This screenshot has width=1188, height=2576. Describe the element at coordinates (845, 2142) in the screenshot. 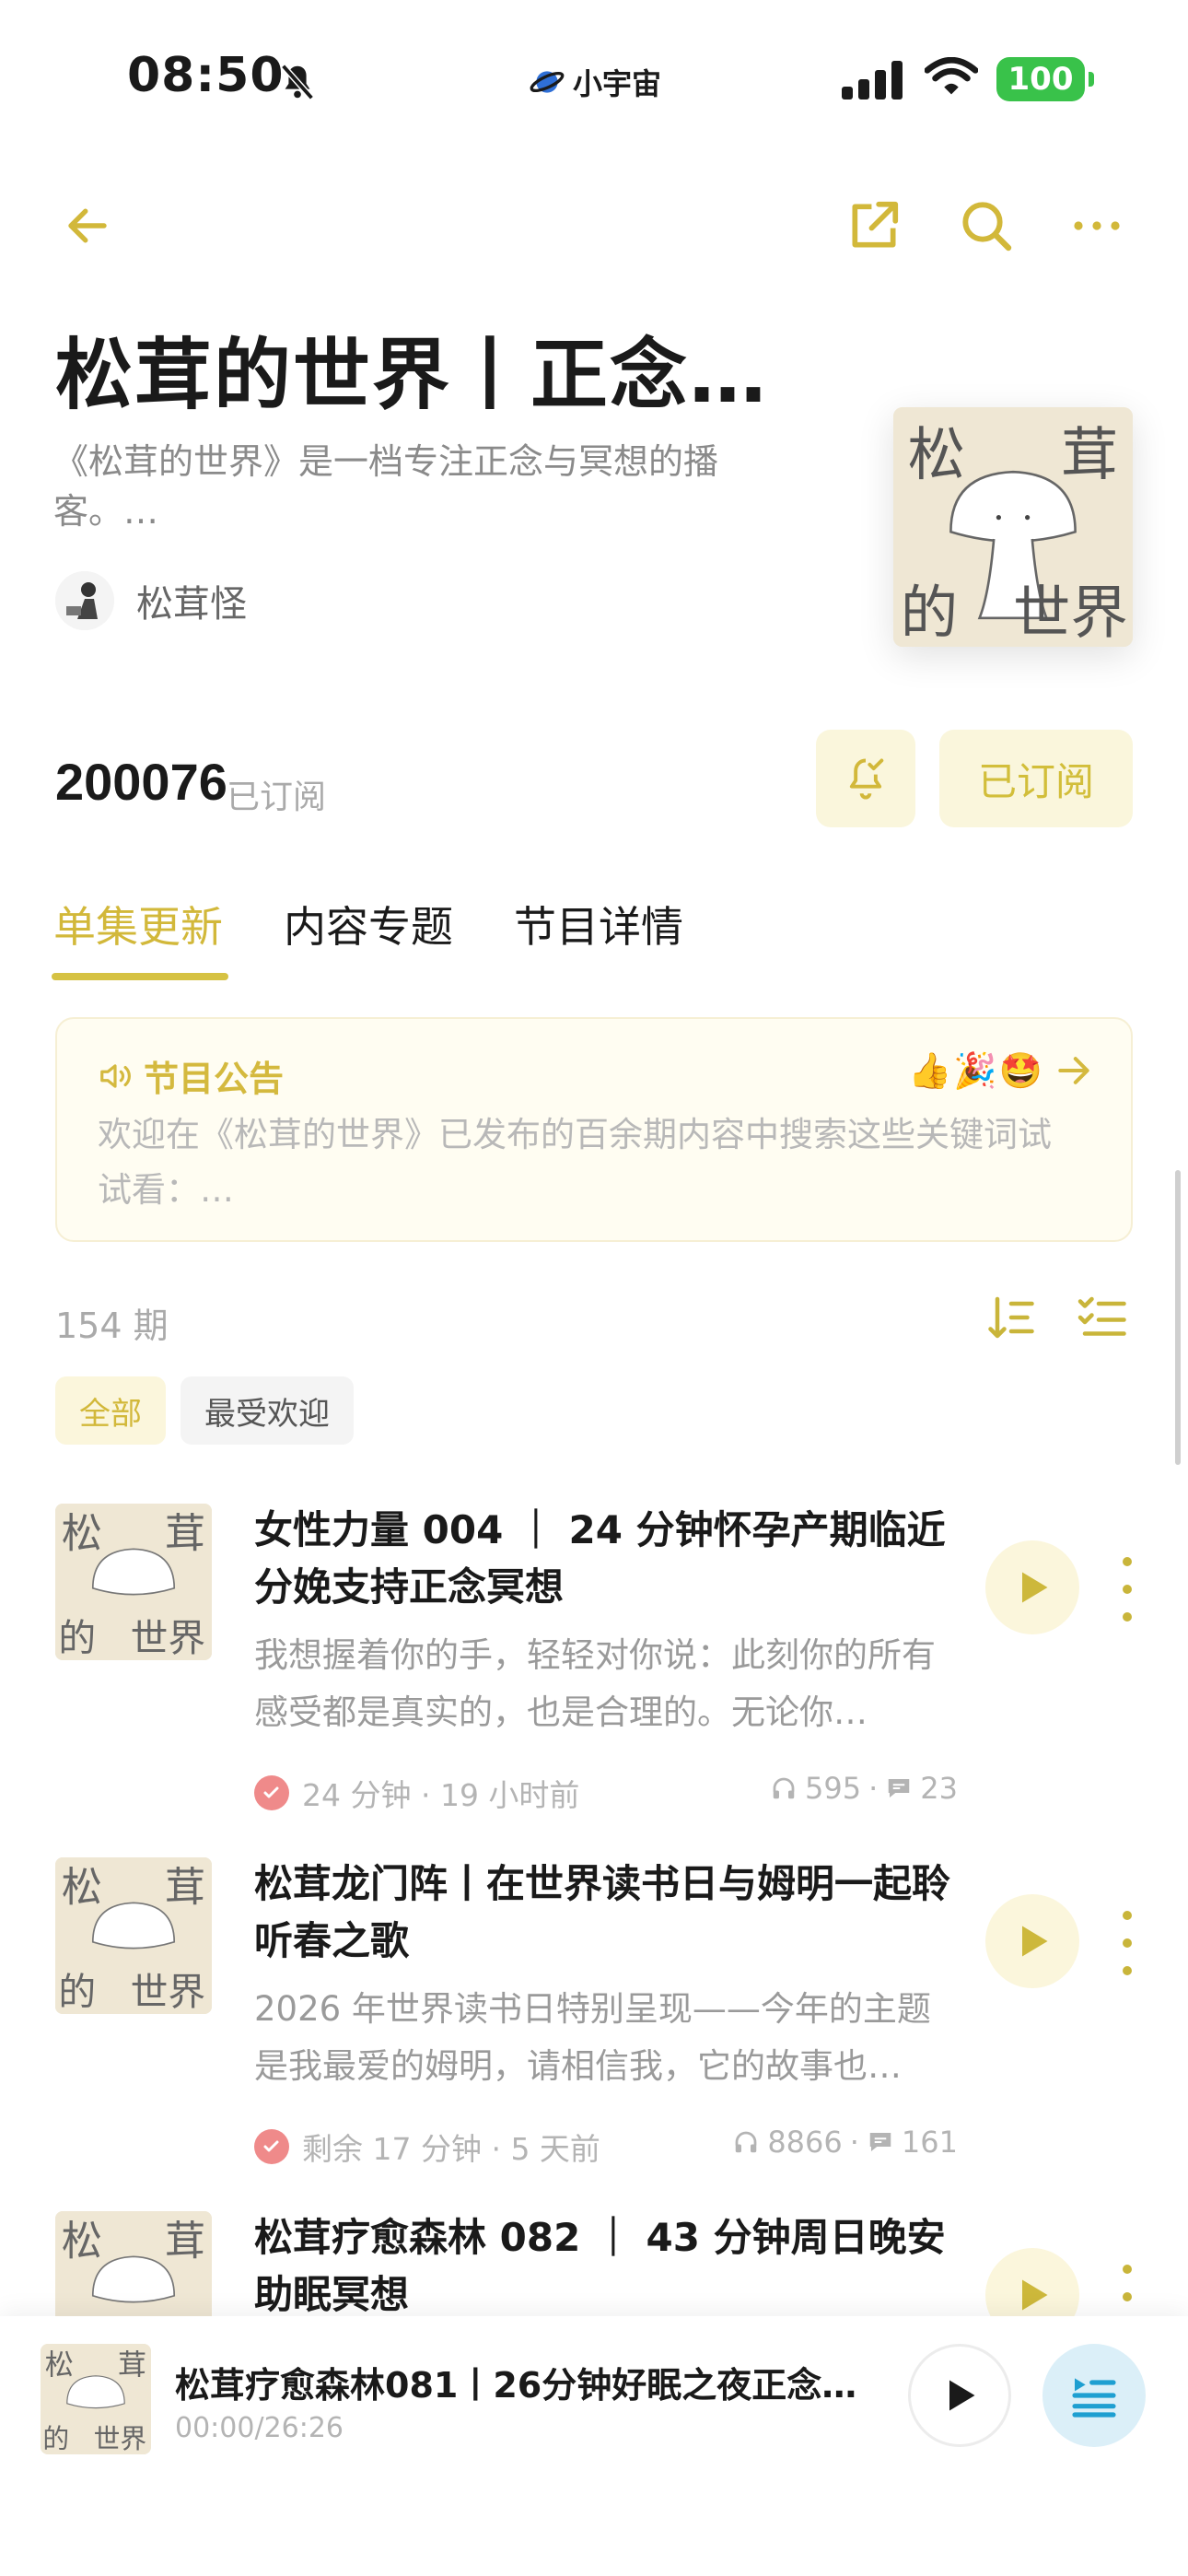

I see `episode-stats: 8866 · 161` at that location.